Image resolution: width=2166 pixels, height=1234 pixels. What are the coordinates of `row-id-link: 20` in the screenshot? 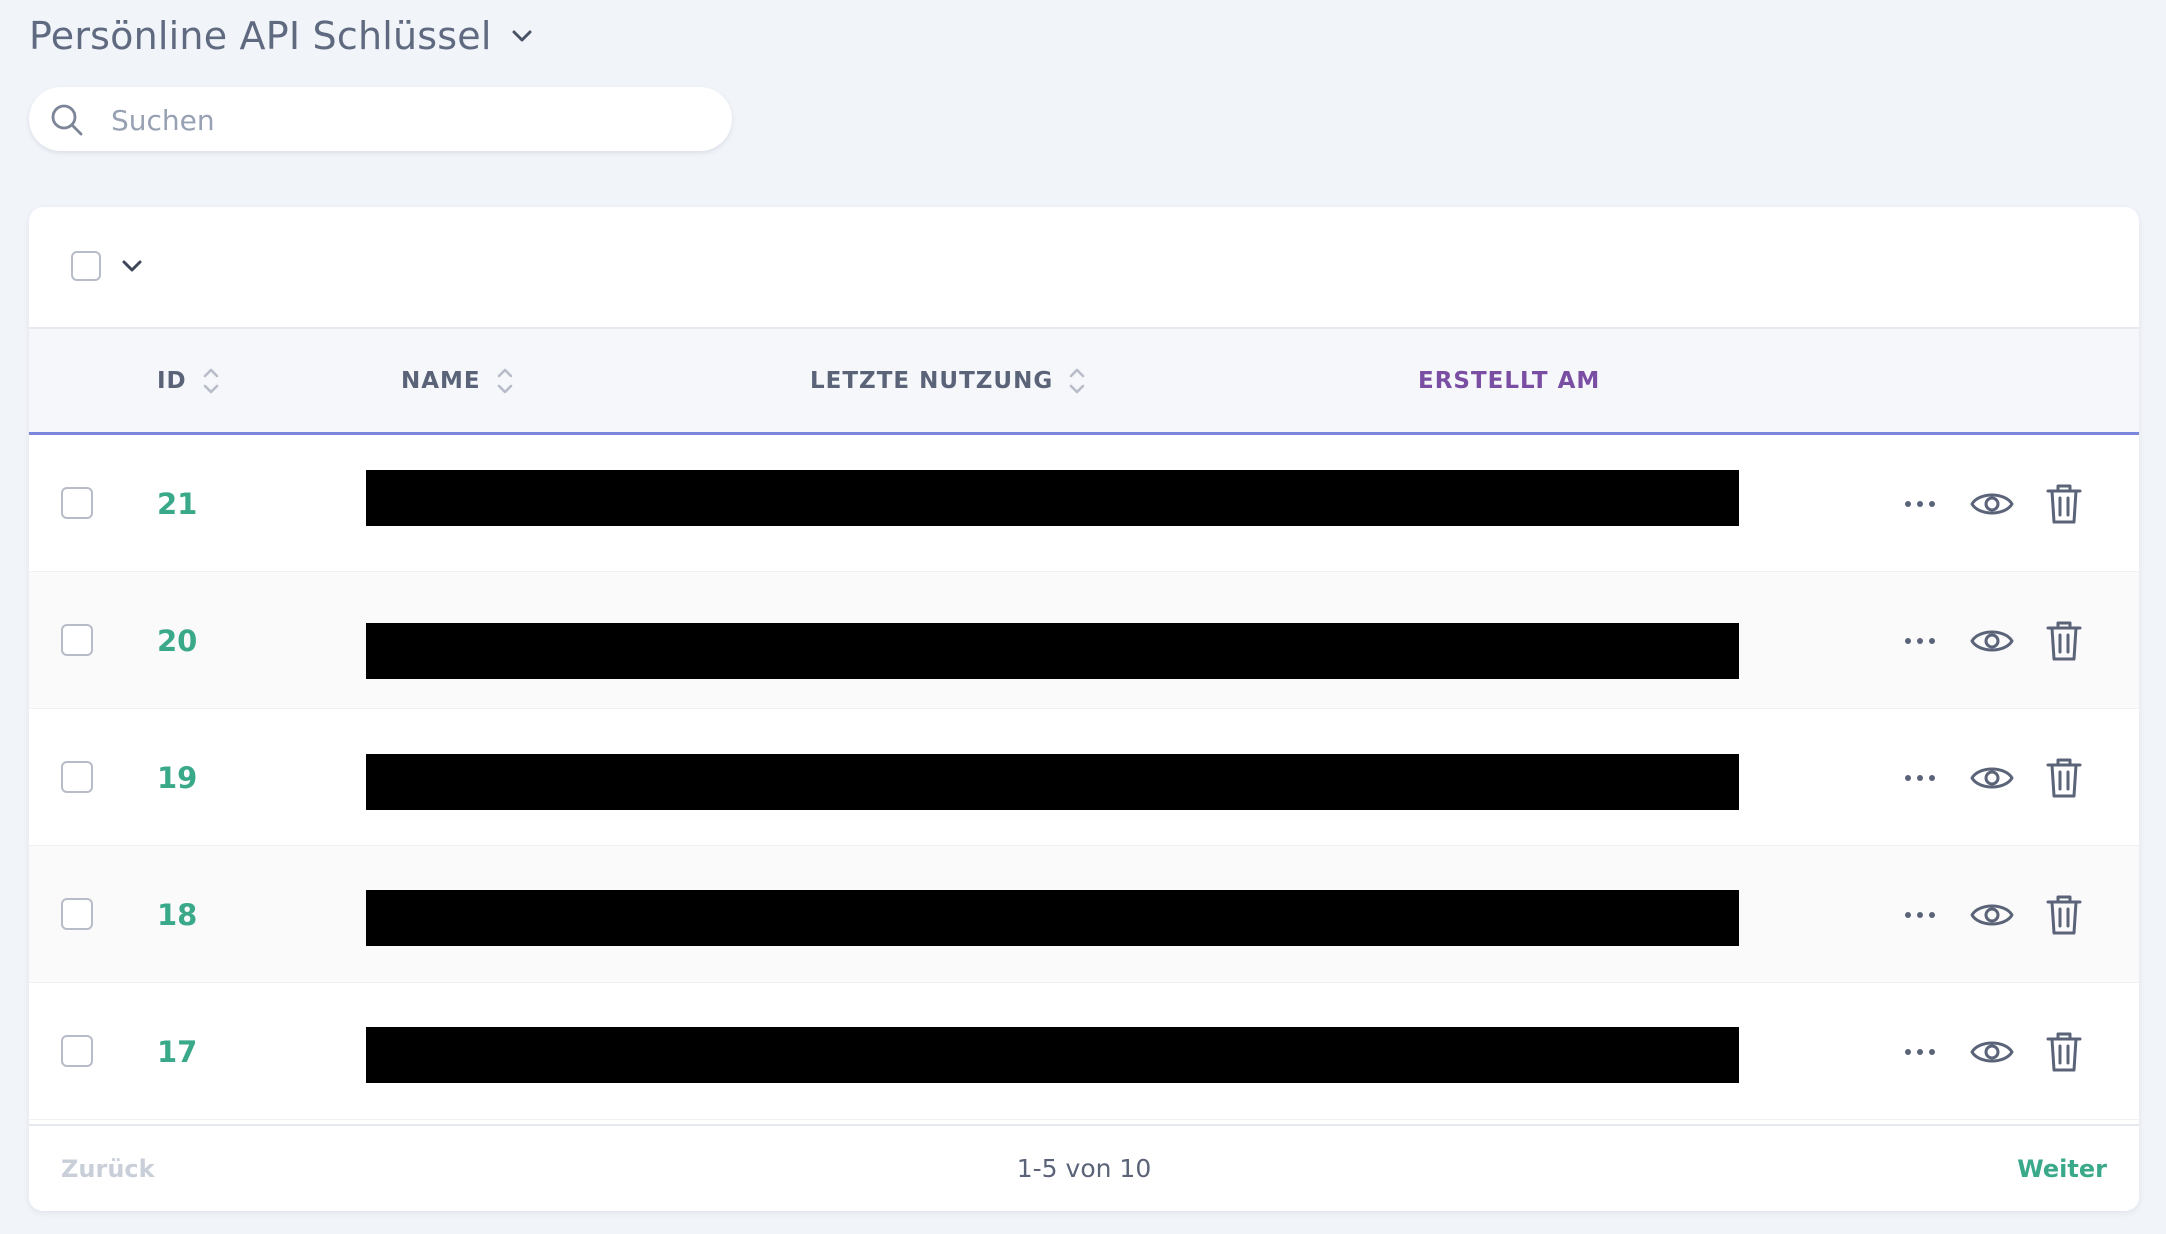 It's located at (177, 640).